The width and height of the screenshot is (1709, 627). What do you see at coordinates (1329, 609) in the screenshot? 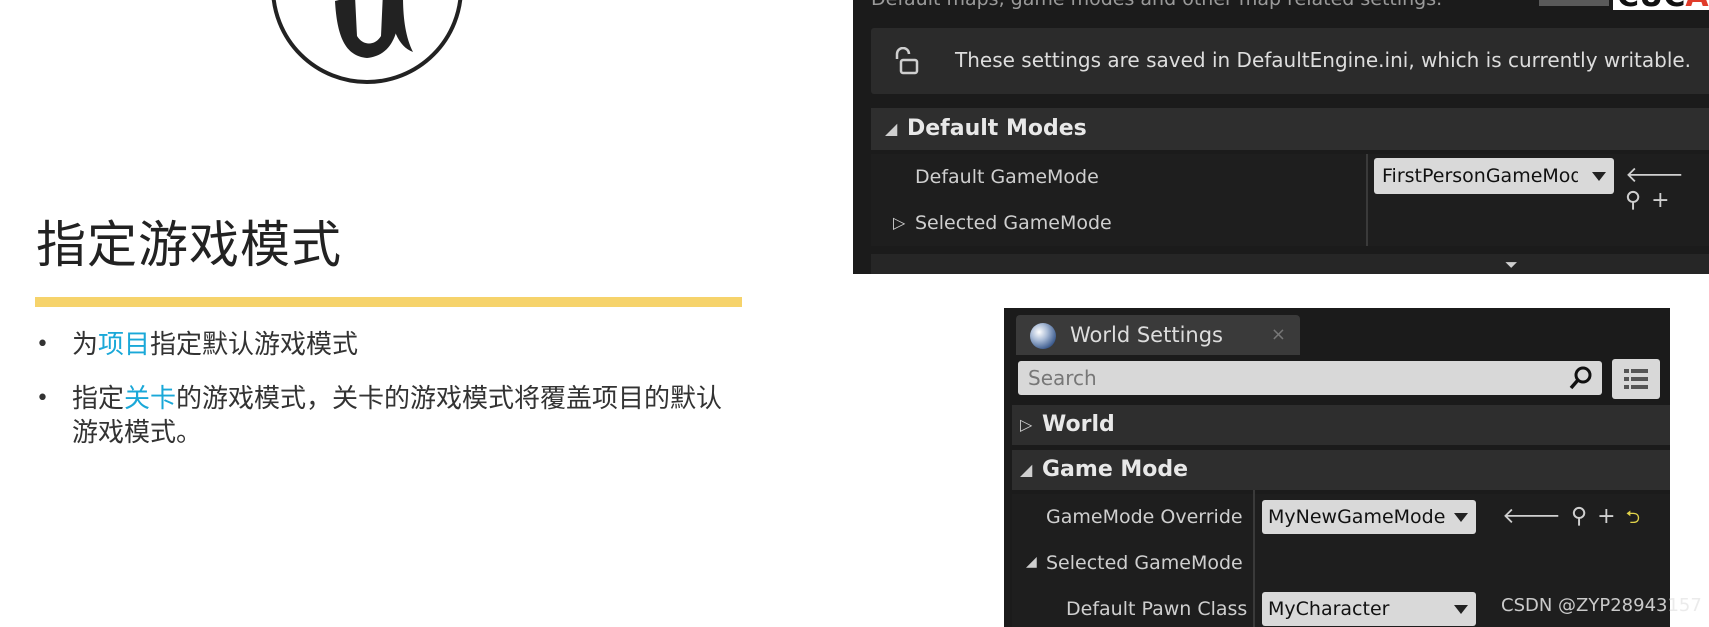
I see `dropdown-value: MyCharacter` at bounding box center [1329, 609].